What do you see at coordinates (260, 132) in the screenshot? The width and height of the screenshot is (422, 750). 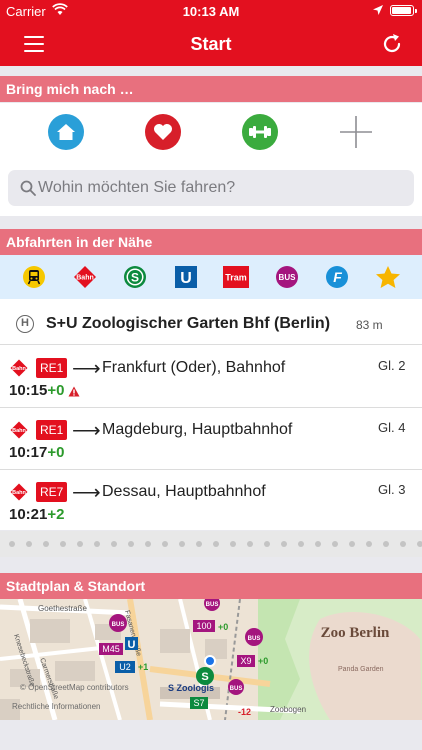 I see `gym-shortcut-button` at bounding box center [260, 132].